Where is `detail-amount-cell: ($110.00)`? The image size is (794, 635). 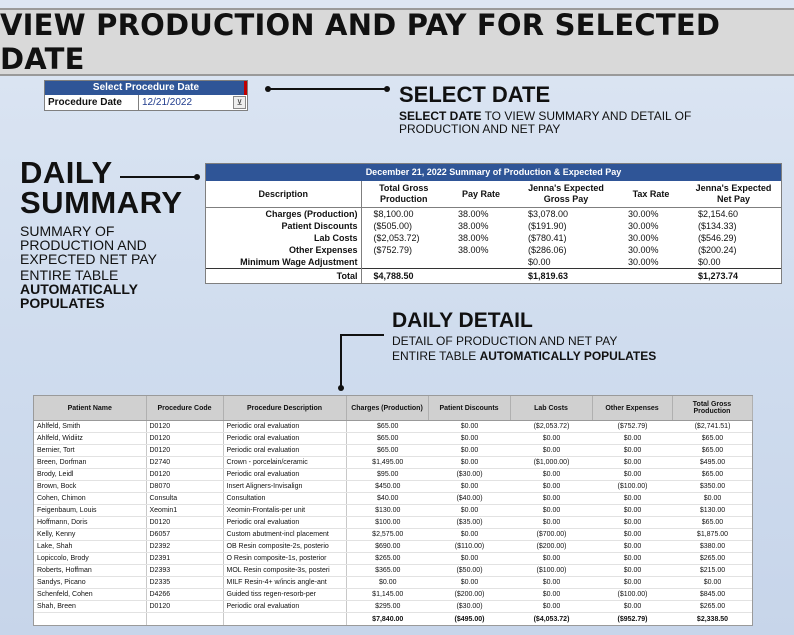 detail-amount-cell: ($110.00) is located at coordinates (469, 546).